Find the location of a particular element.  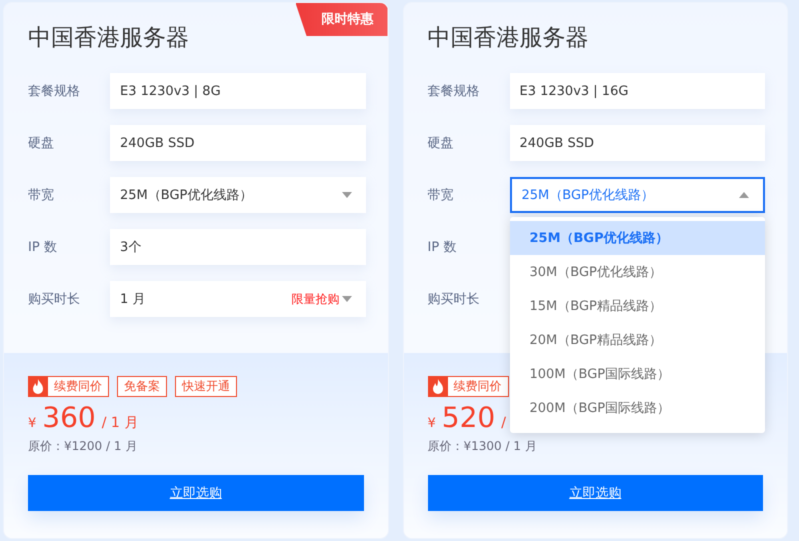

select-field: 1 月 限量抢购 is located at coordinates (238, 299).